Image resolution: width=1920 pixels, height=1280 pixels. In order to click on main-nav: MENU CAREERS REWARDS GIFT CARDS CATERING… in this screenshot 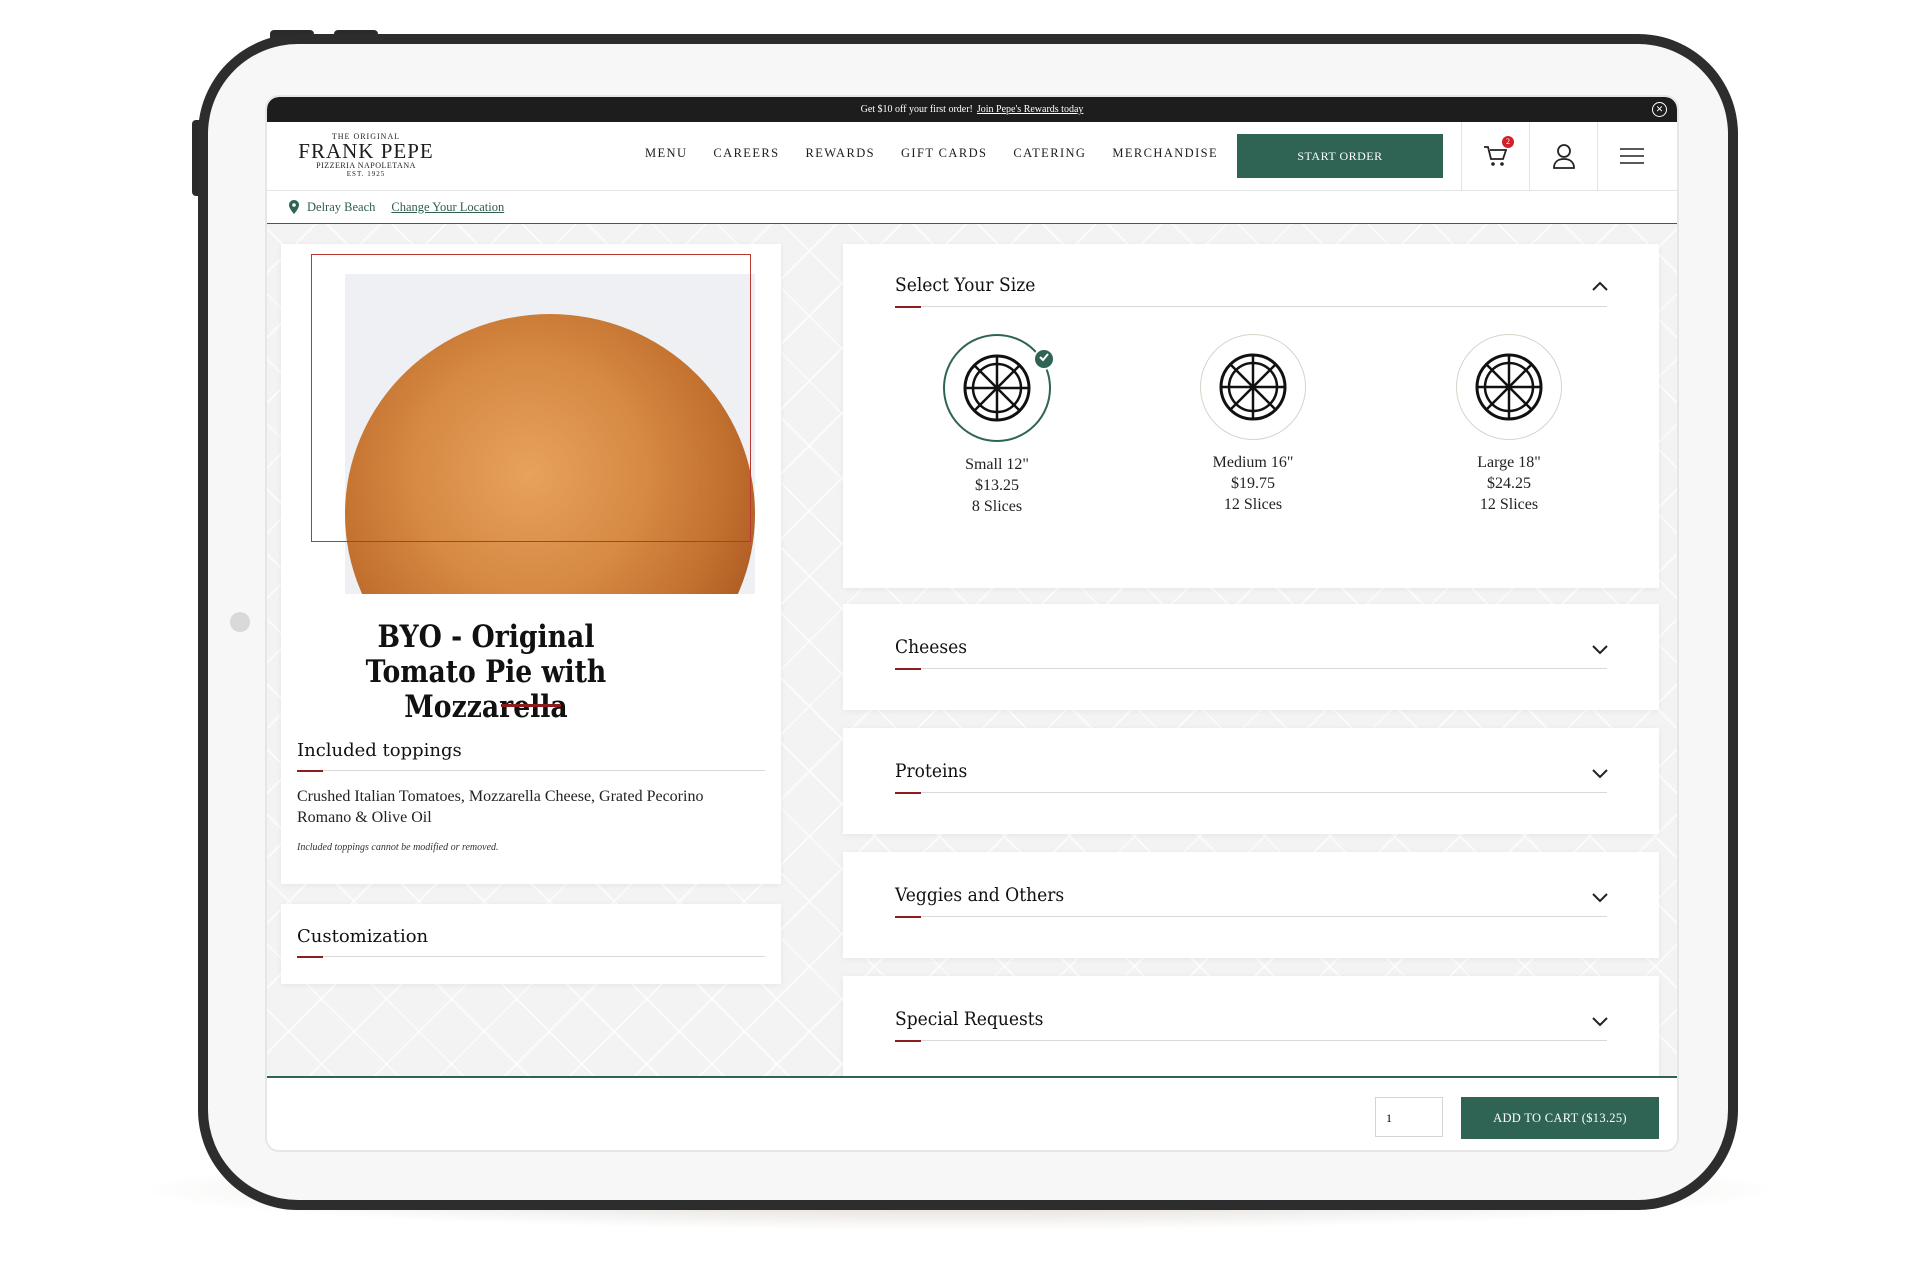, I will do `click(944, 153)`.